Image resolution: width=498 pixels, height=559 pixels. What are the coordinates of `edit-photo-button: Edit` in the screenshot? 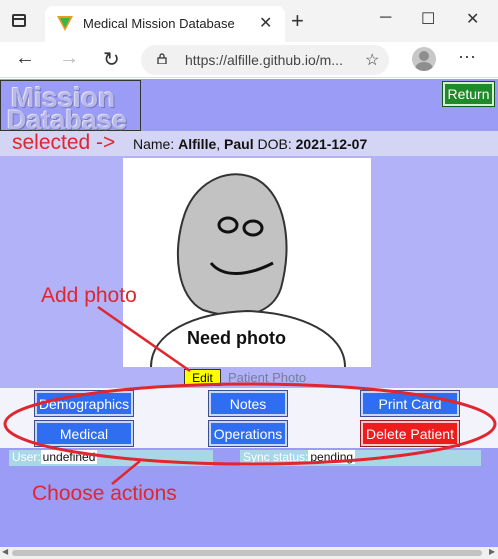 It's located at (202, 377).